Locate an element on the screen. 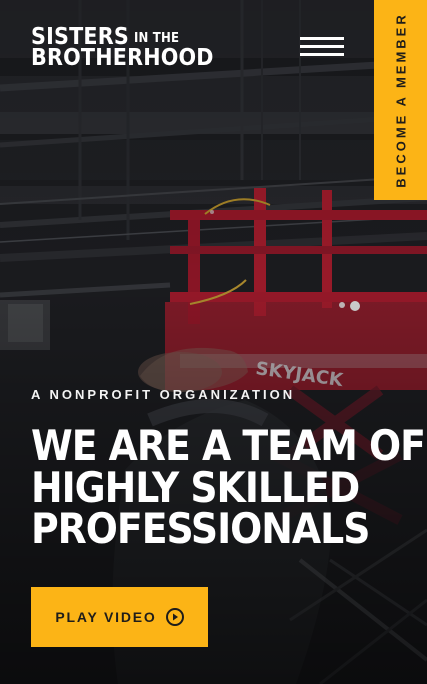 This screenshot has height=684, width=427. play-video-button: PLAY VIDEO is located at coordinates (119, 617).